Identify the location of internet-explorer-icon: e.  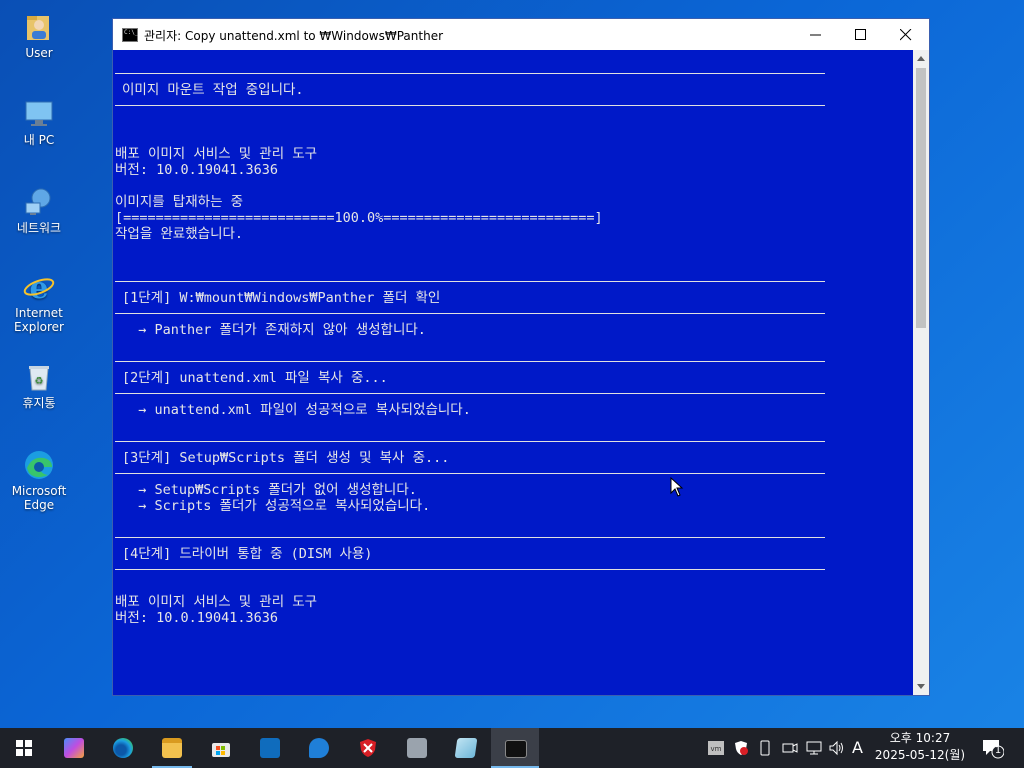
(39, 288).